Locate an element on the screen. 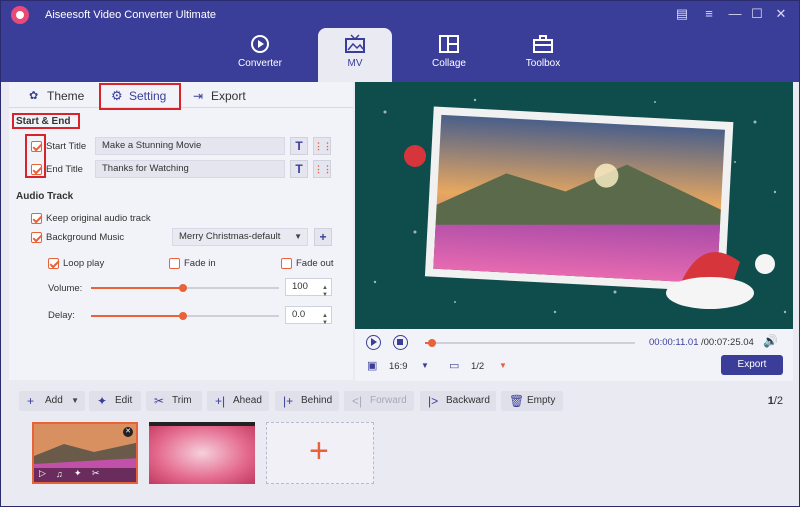 The image size is (800, 507). subtab-theme-label: Theme is located at coordinates (66, 96).